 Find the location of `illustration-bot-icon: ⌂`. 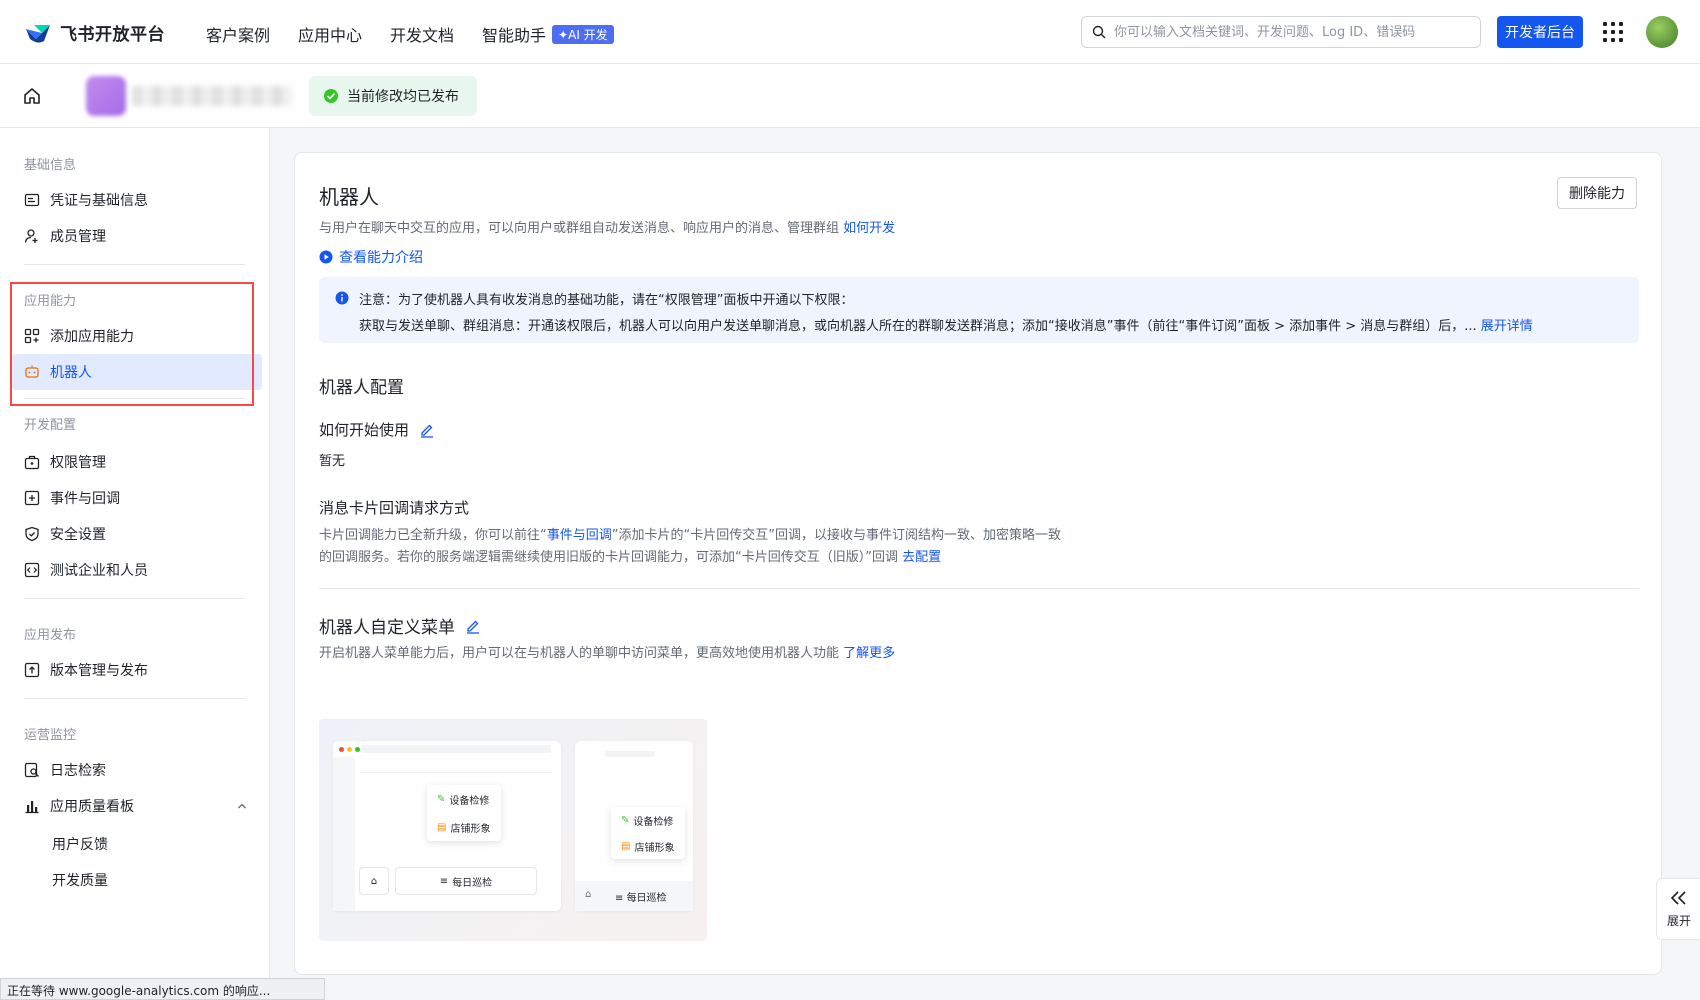

illustration-bot-icon: ⌂ is located at coordinates (374, 881).